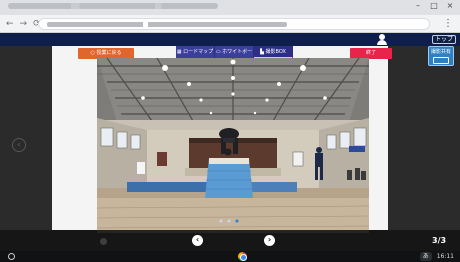  I want to click on close-icon: ×, so click(450, 5).